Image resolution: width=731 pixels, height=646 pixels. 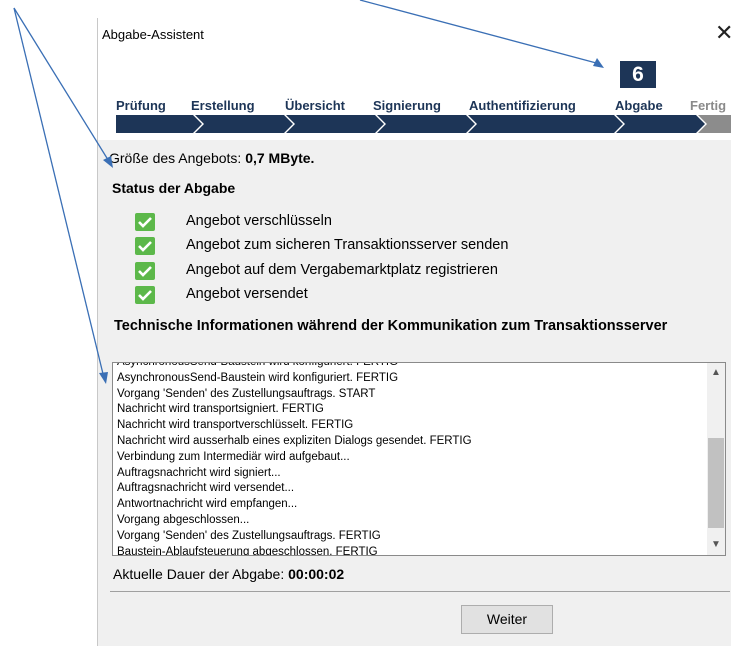 I want to click on window-title: Abgabe-Assistent, so click(x=153, y=34).